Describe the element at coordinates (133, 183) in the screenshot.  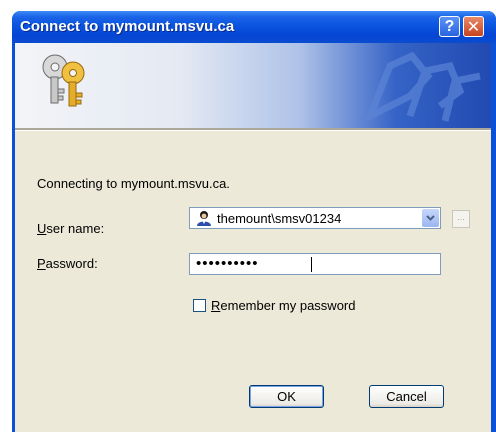
I see `connecting-message: Connecting to mymount.msvu.ca.` at that location.